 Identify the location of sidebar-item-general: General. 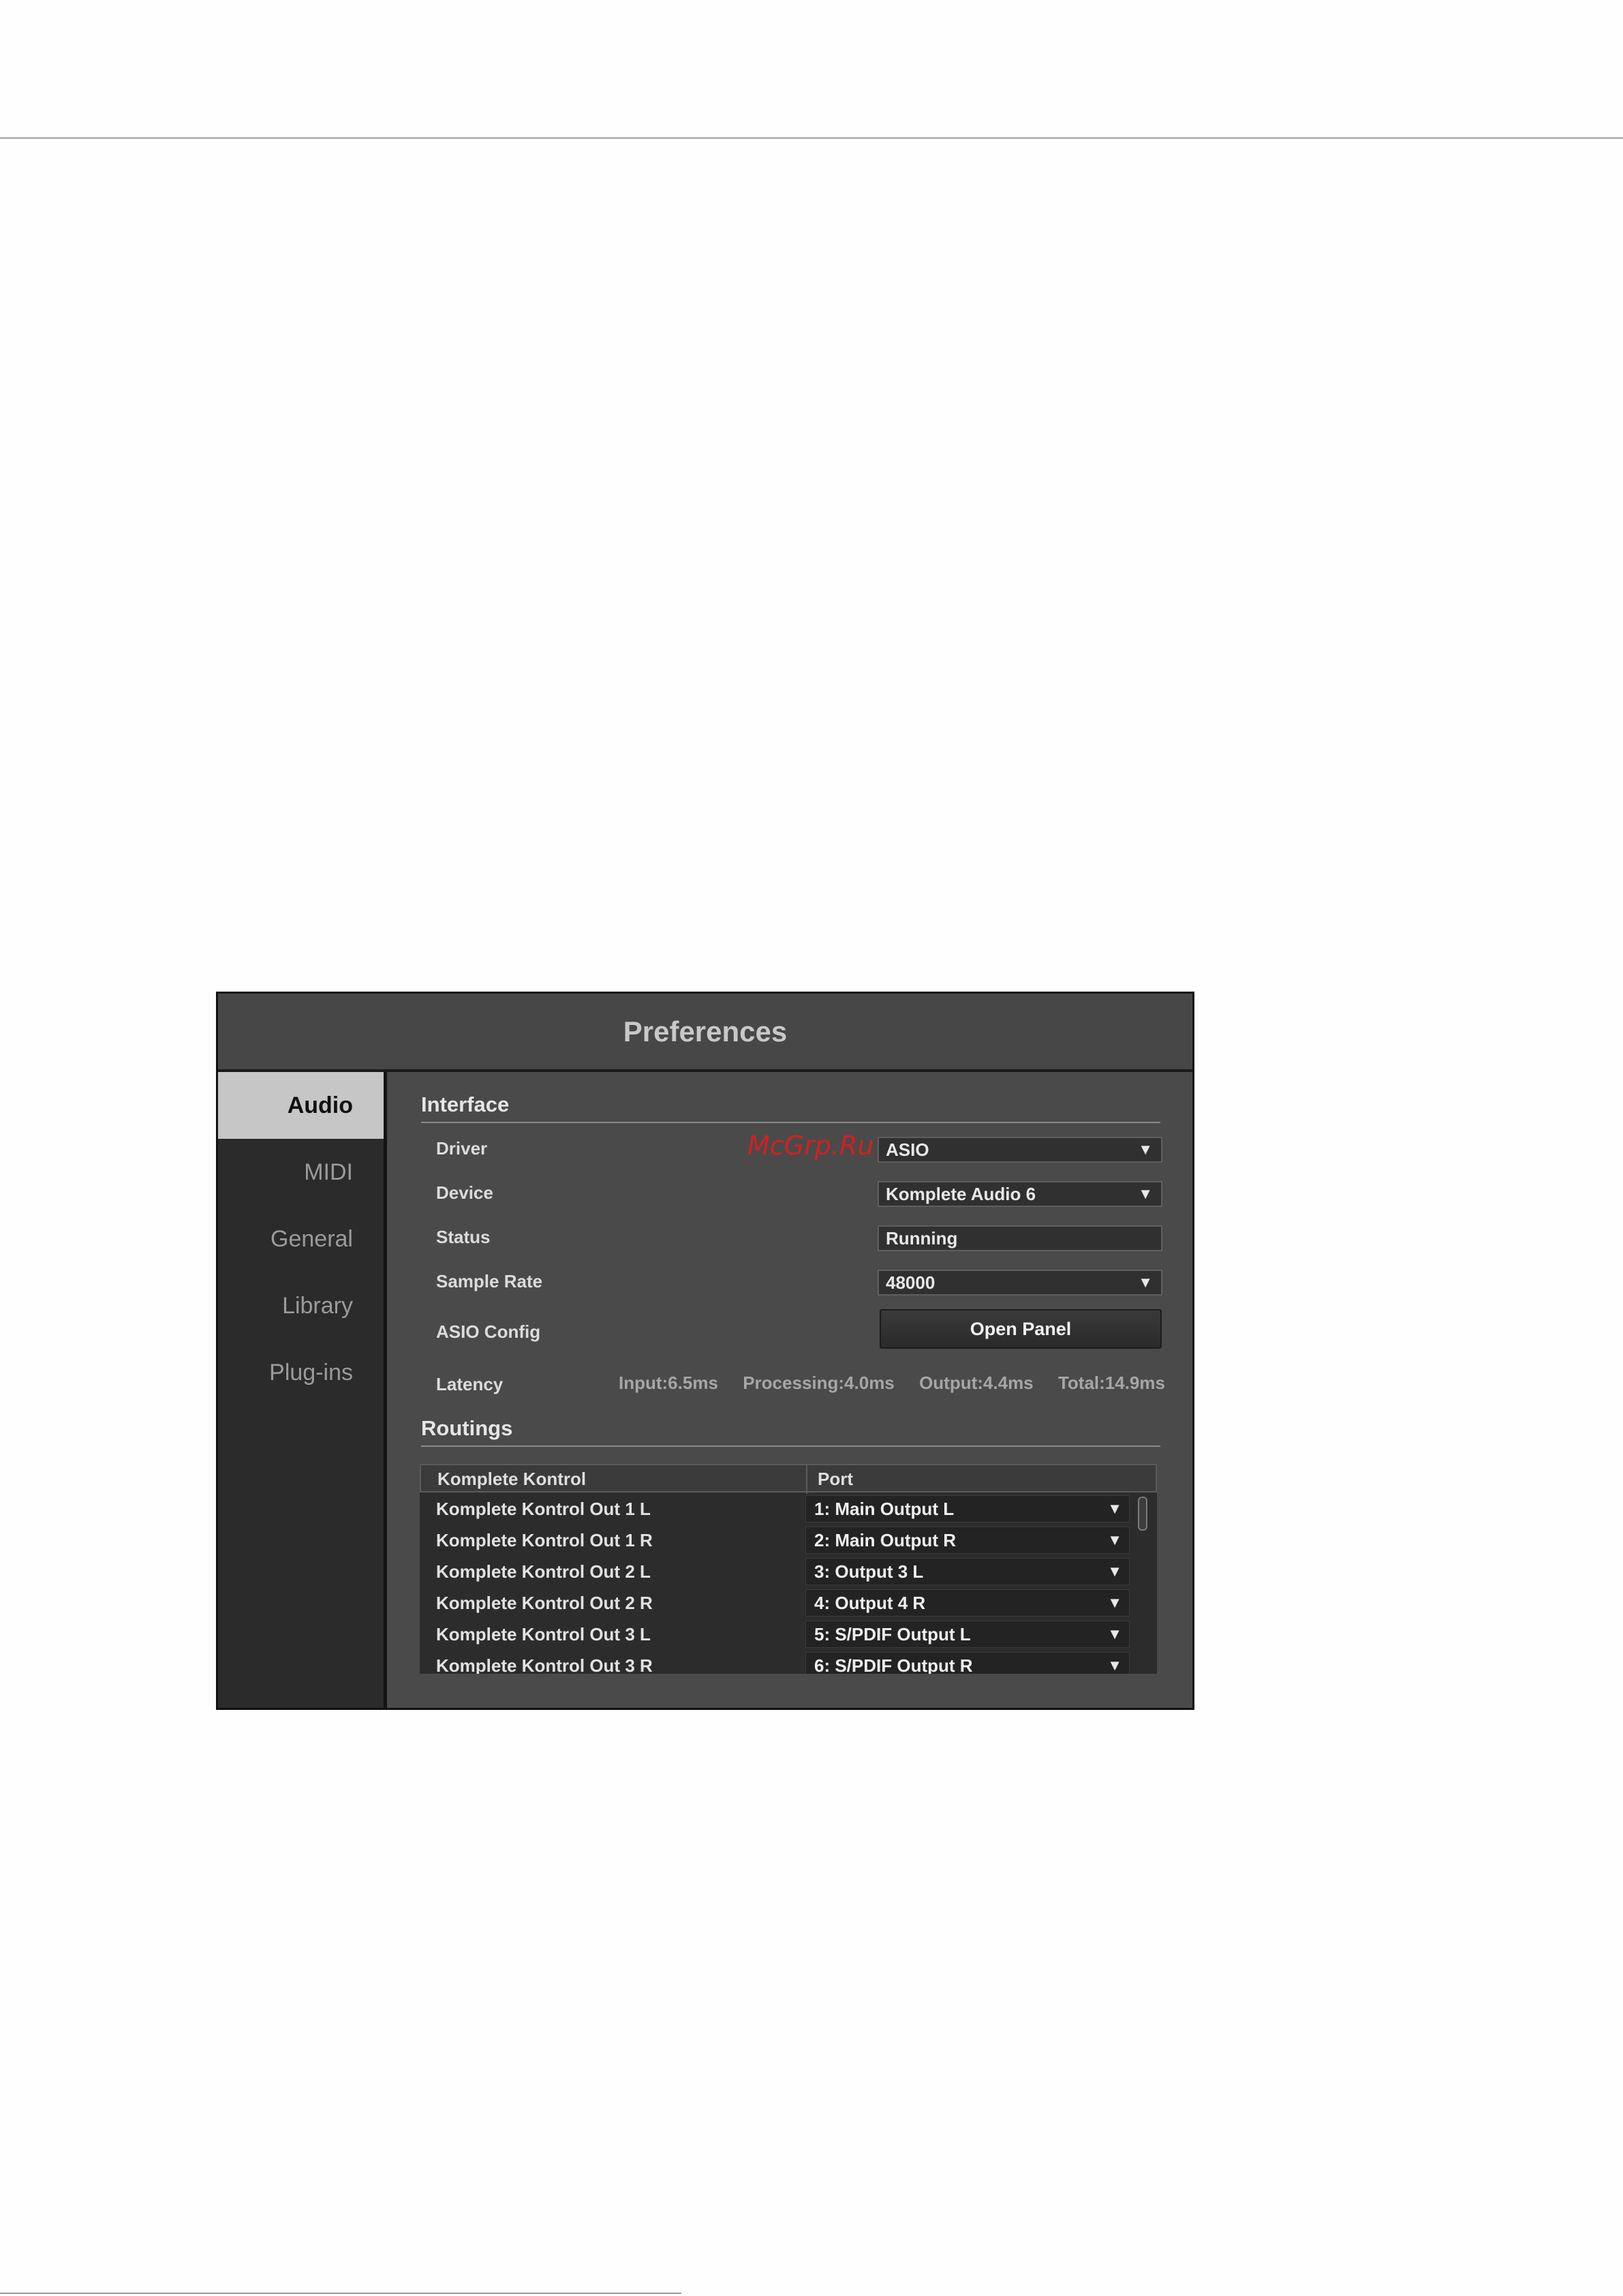
(301, 1239).